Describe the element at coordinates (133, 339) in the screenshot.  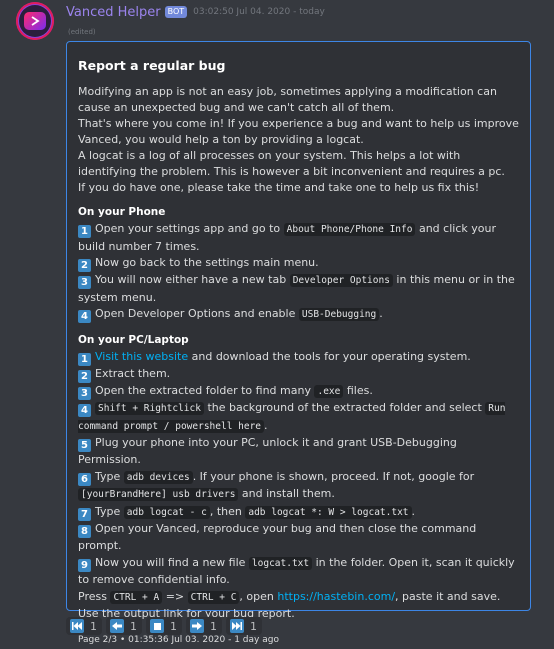
I see `pc-heading: On your PC/Laptop` at that location.